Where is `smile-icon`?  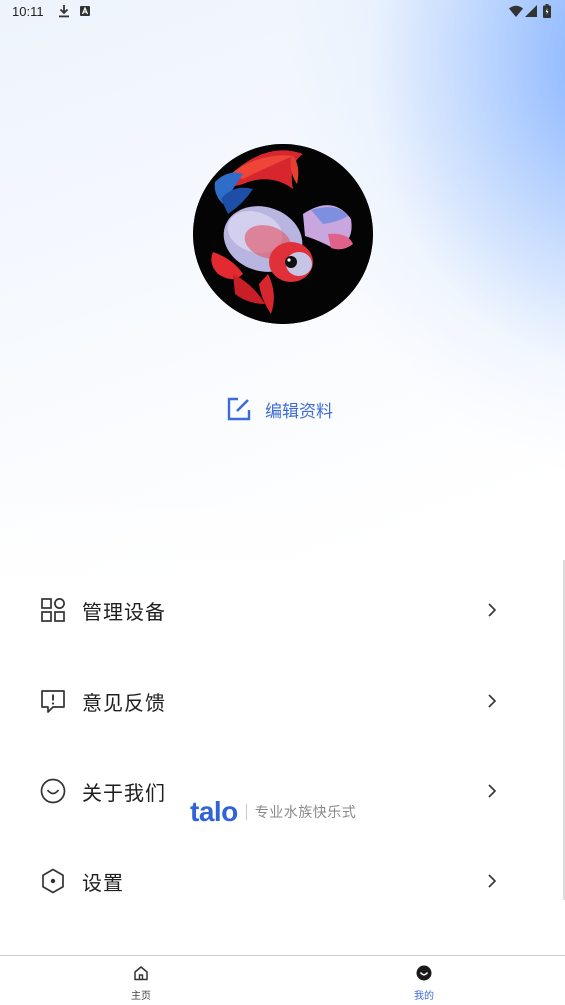 smile-icon is located at coordinates (53, 791).